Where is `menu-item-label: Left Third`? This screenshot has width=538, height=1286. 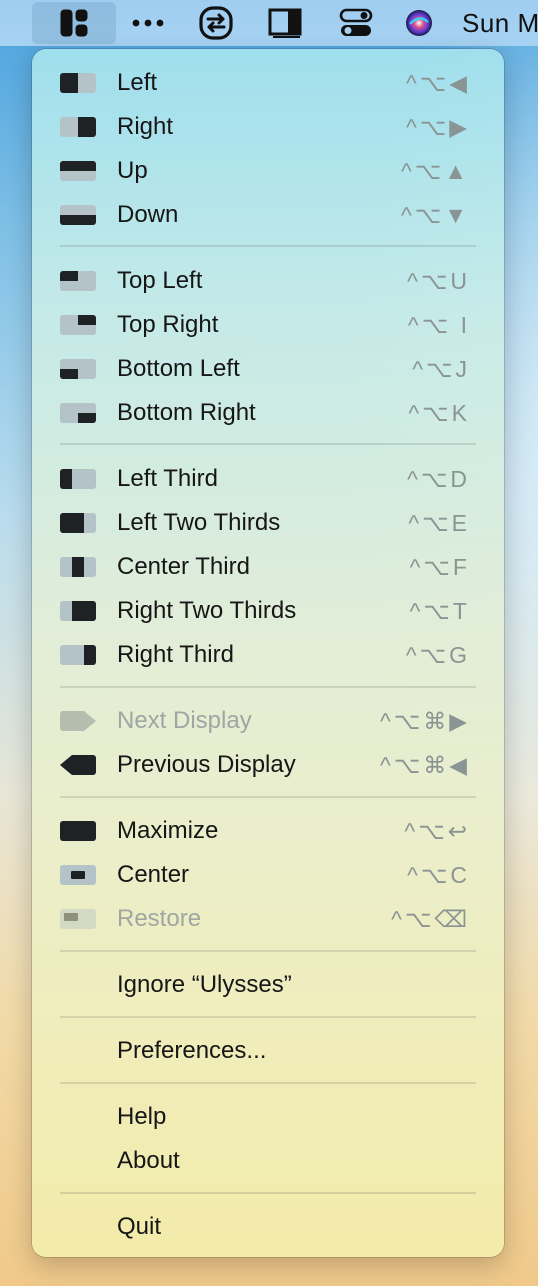
menu-item-label: Left Third is located at coordinates (167, 478).